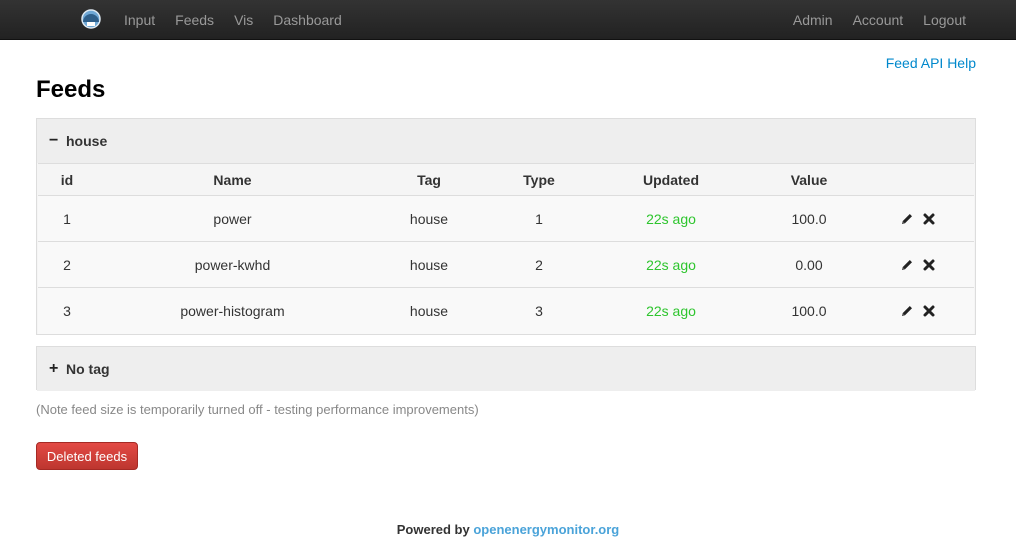 This screenshot has height=558, width=1016. I want to click on feed-type: 3, so click(539, 310).